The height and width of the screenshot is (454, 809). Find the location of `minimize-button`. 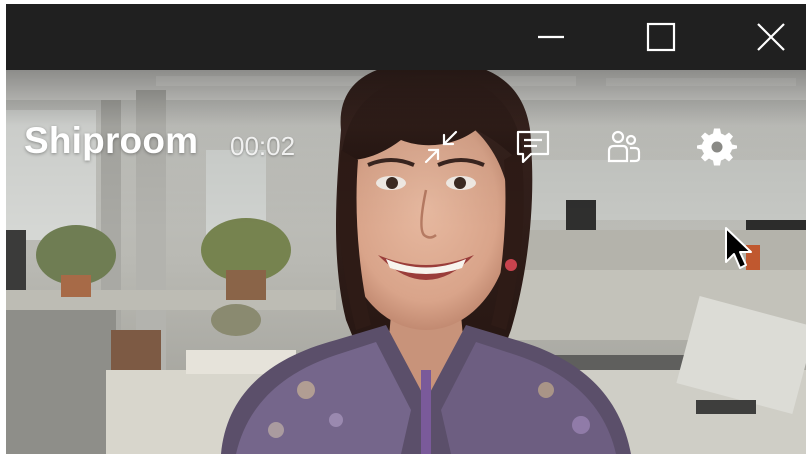

minimize-button is located at coordinates (551, 37).